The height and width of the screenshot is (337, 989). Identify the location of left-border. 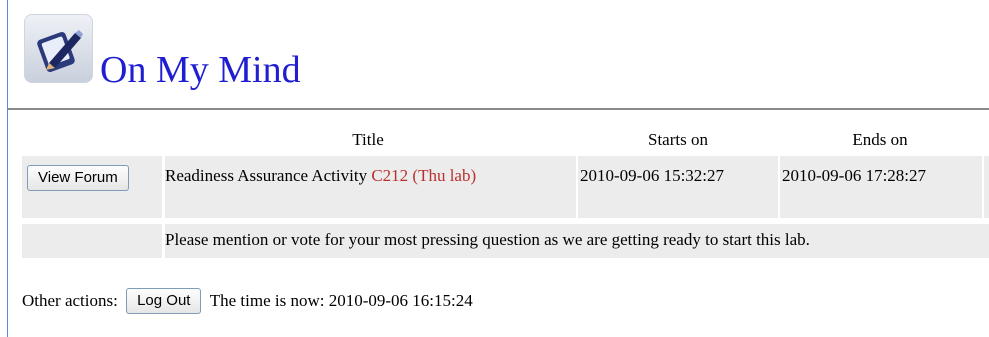
(7, 168).